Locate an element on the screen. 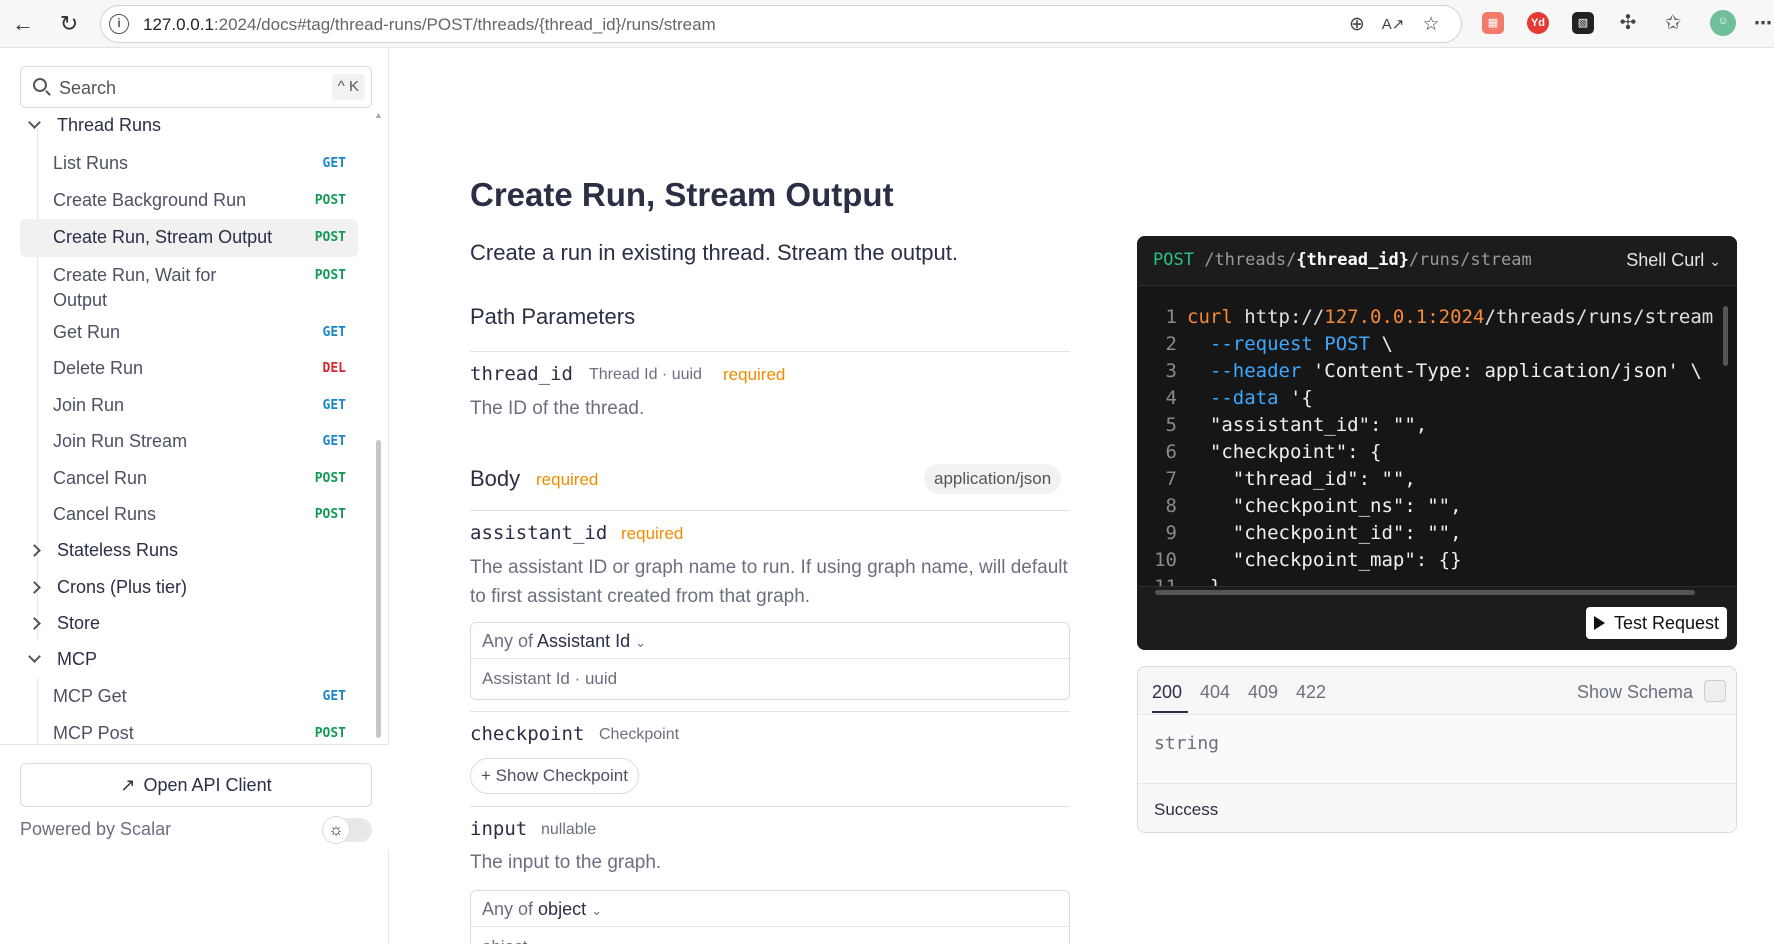 The image size is (1774, 944). tab-404: 404 is located at coordinates (1215, 692).